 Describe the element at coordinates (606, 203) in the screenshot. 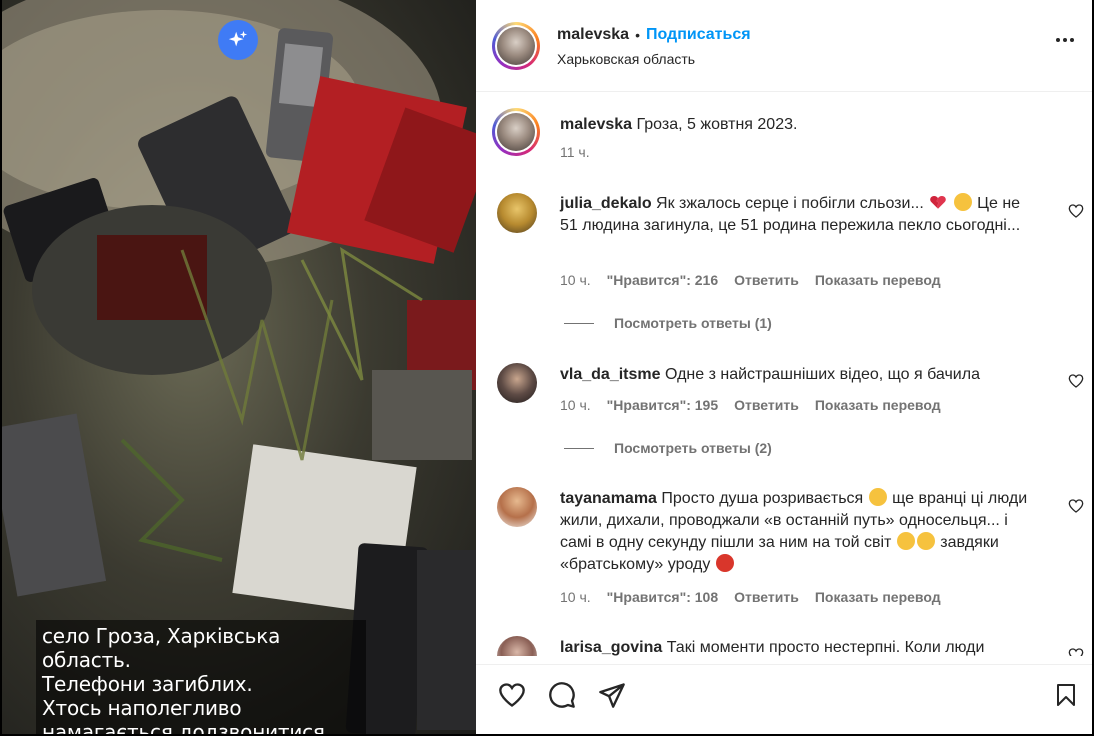

I see `comment-username: julia_dekalo` at that location.